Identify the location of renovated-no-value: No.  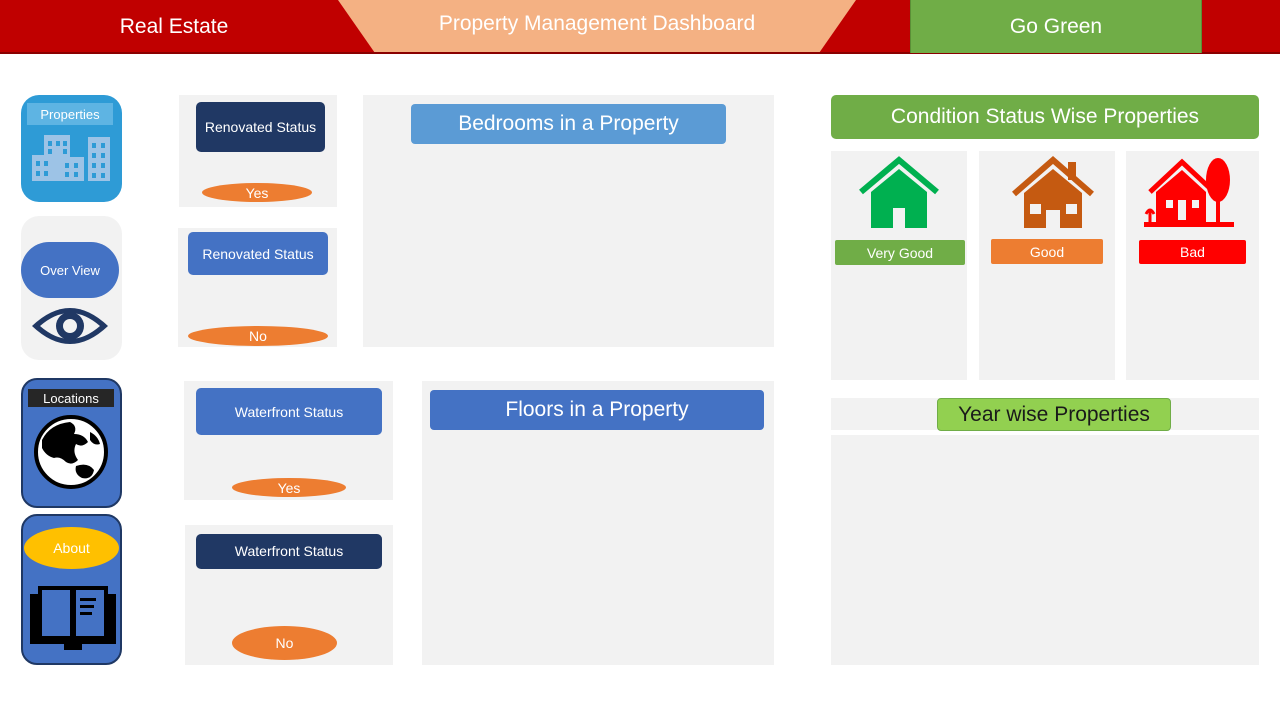
(258, 336).